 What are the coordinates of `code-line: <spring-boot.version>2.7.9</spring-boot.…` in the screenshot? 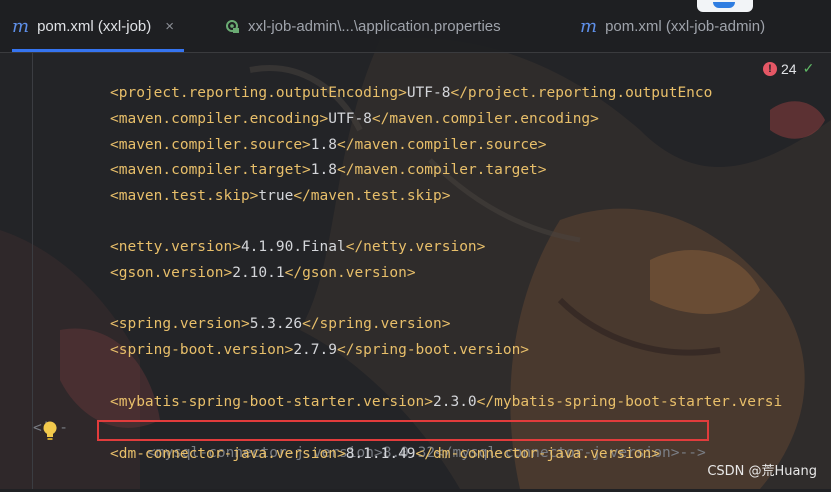 It's located at (415, 335).